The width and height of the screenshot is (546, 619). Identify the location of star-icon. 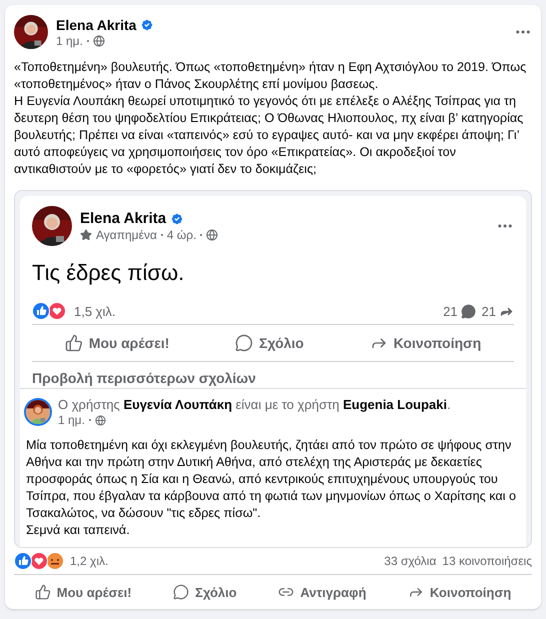
(86, 235).